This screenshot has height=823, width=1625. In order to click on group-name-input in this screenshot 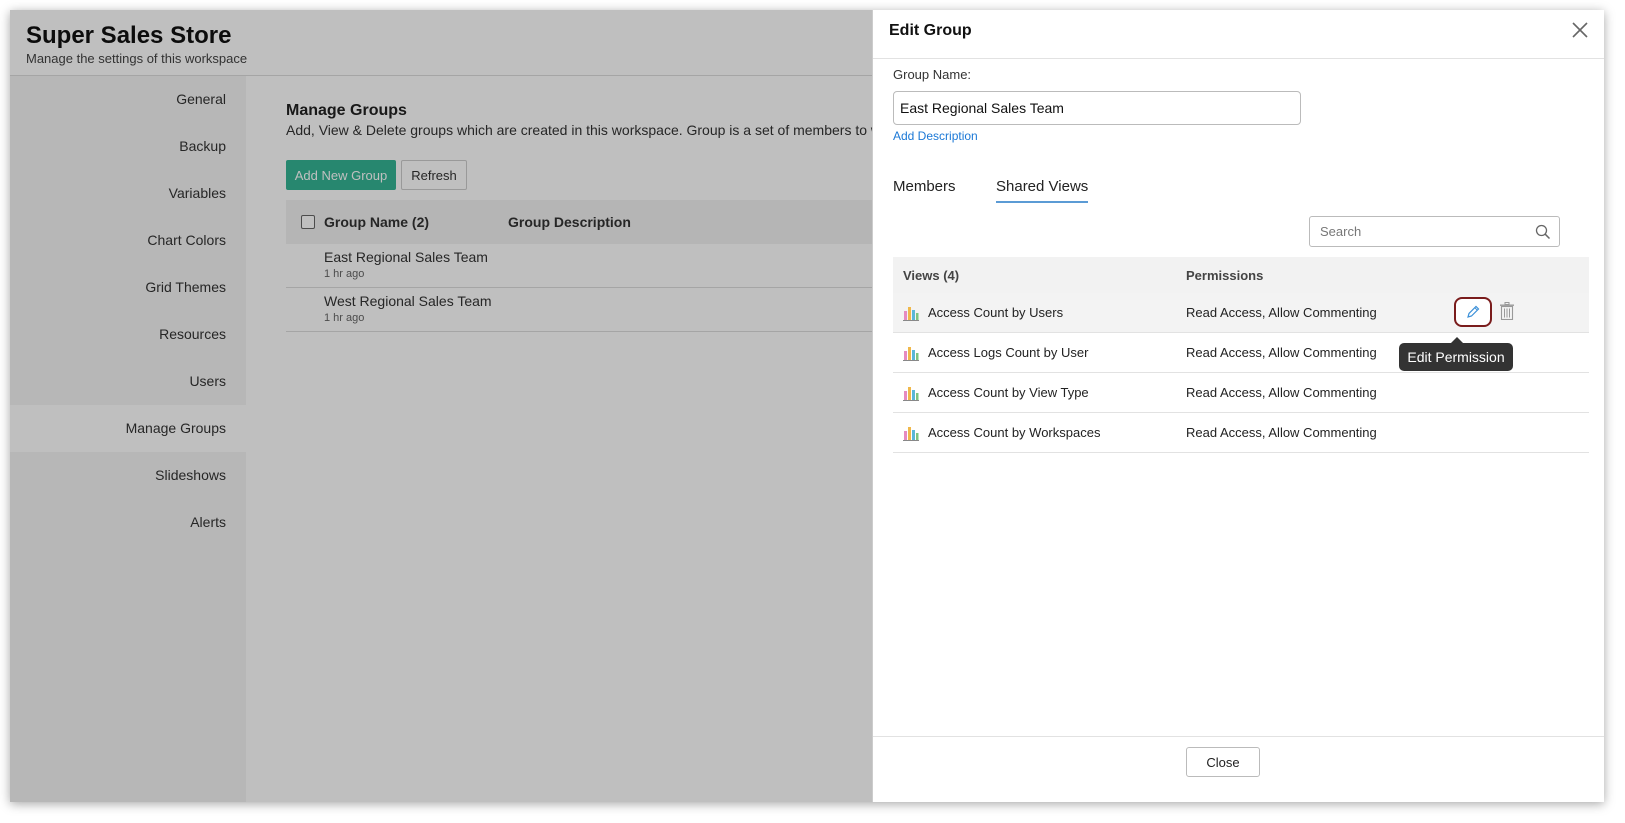, I will do `click(1097, 108)`.